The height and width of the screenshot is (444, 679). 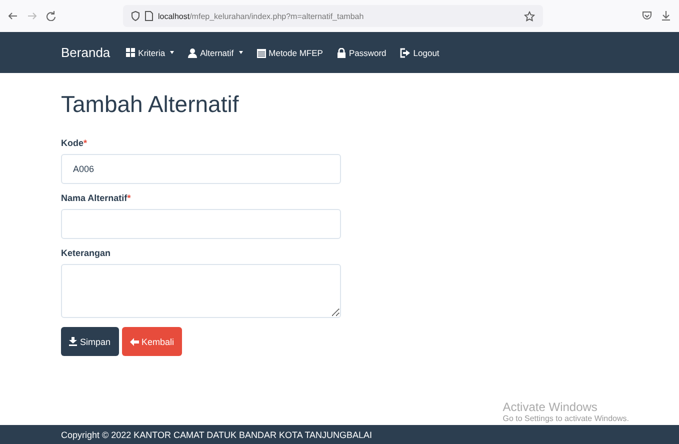 What do you see at coordinates (131, 52) in the screenshot?
I see `grid-icon` at bounding box center [131, 52].